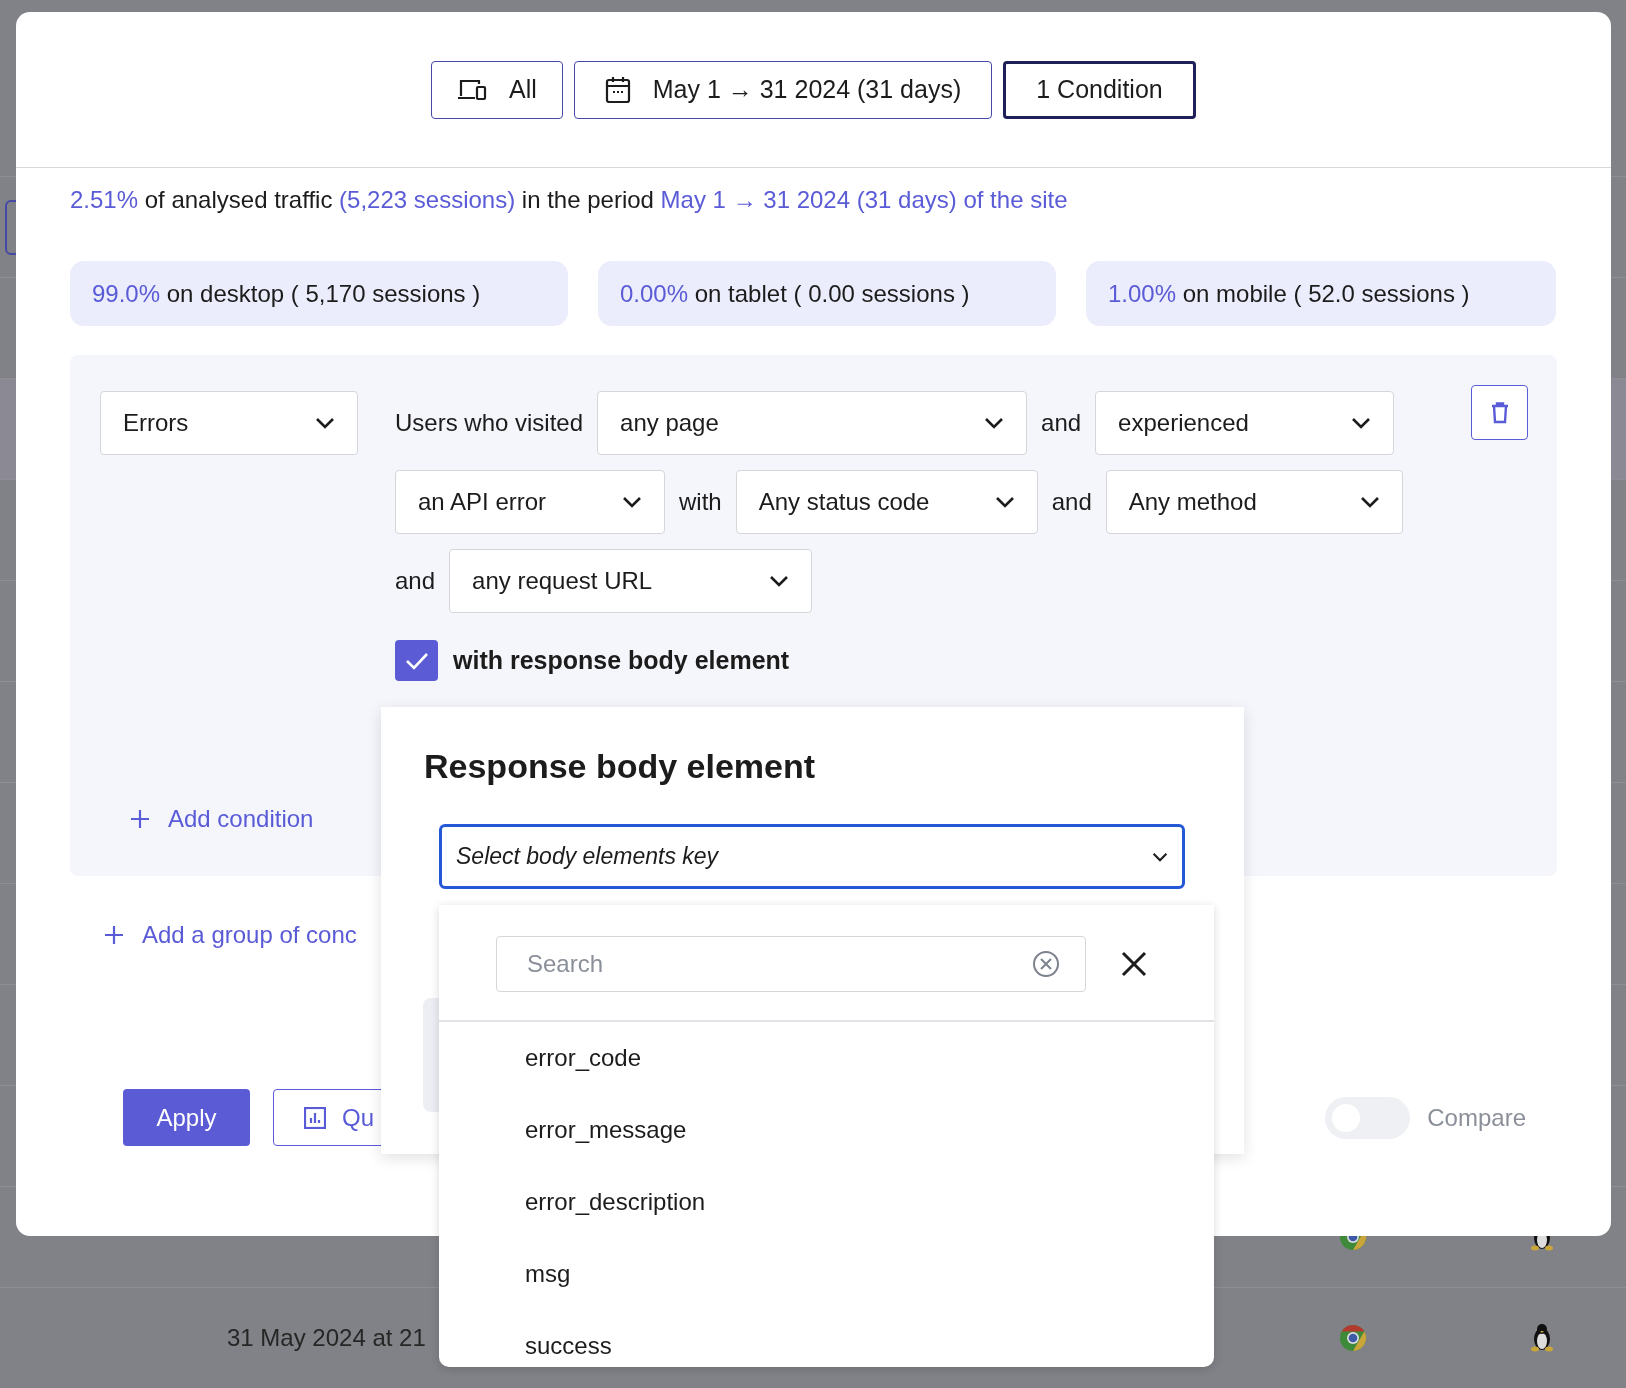  What do you see at coordinates (315, 1117) in the screenshot?
I see `bar-chart-icon` at bounding box center [315, 1117].